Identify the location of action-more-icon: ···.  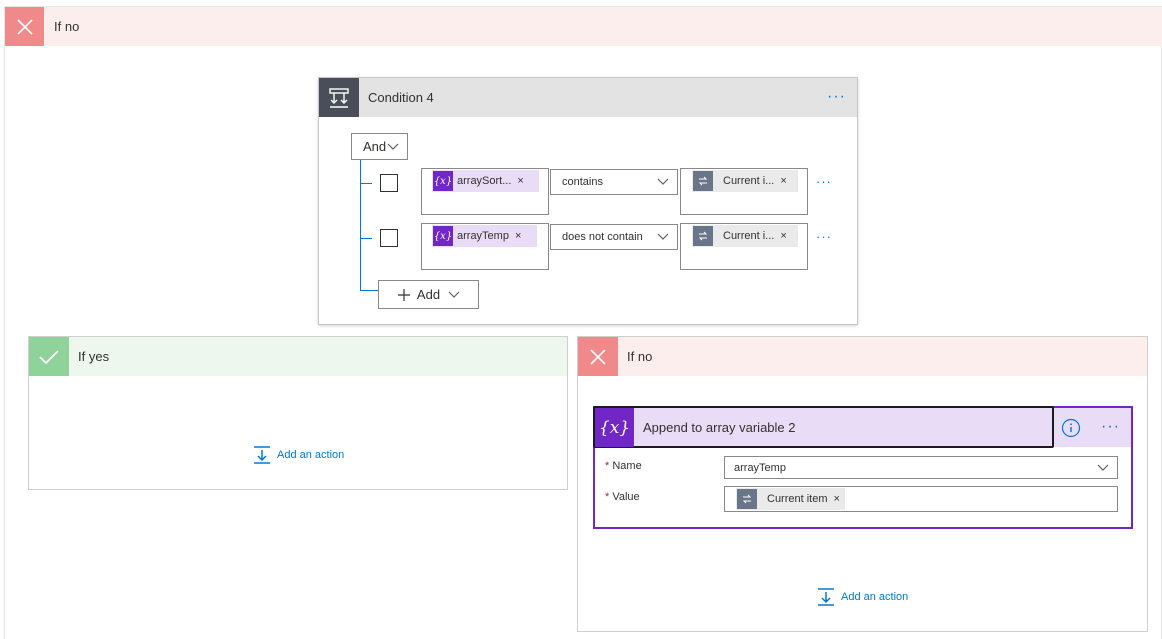
(1110, 427).